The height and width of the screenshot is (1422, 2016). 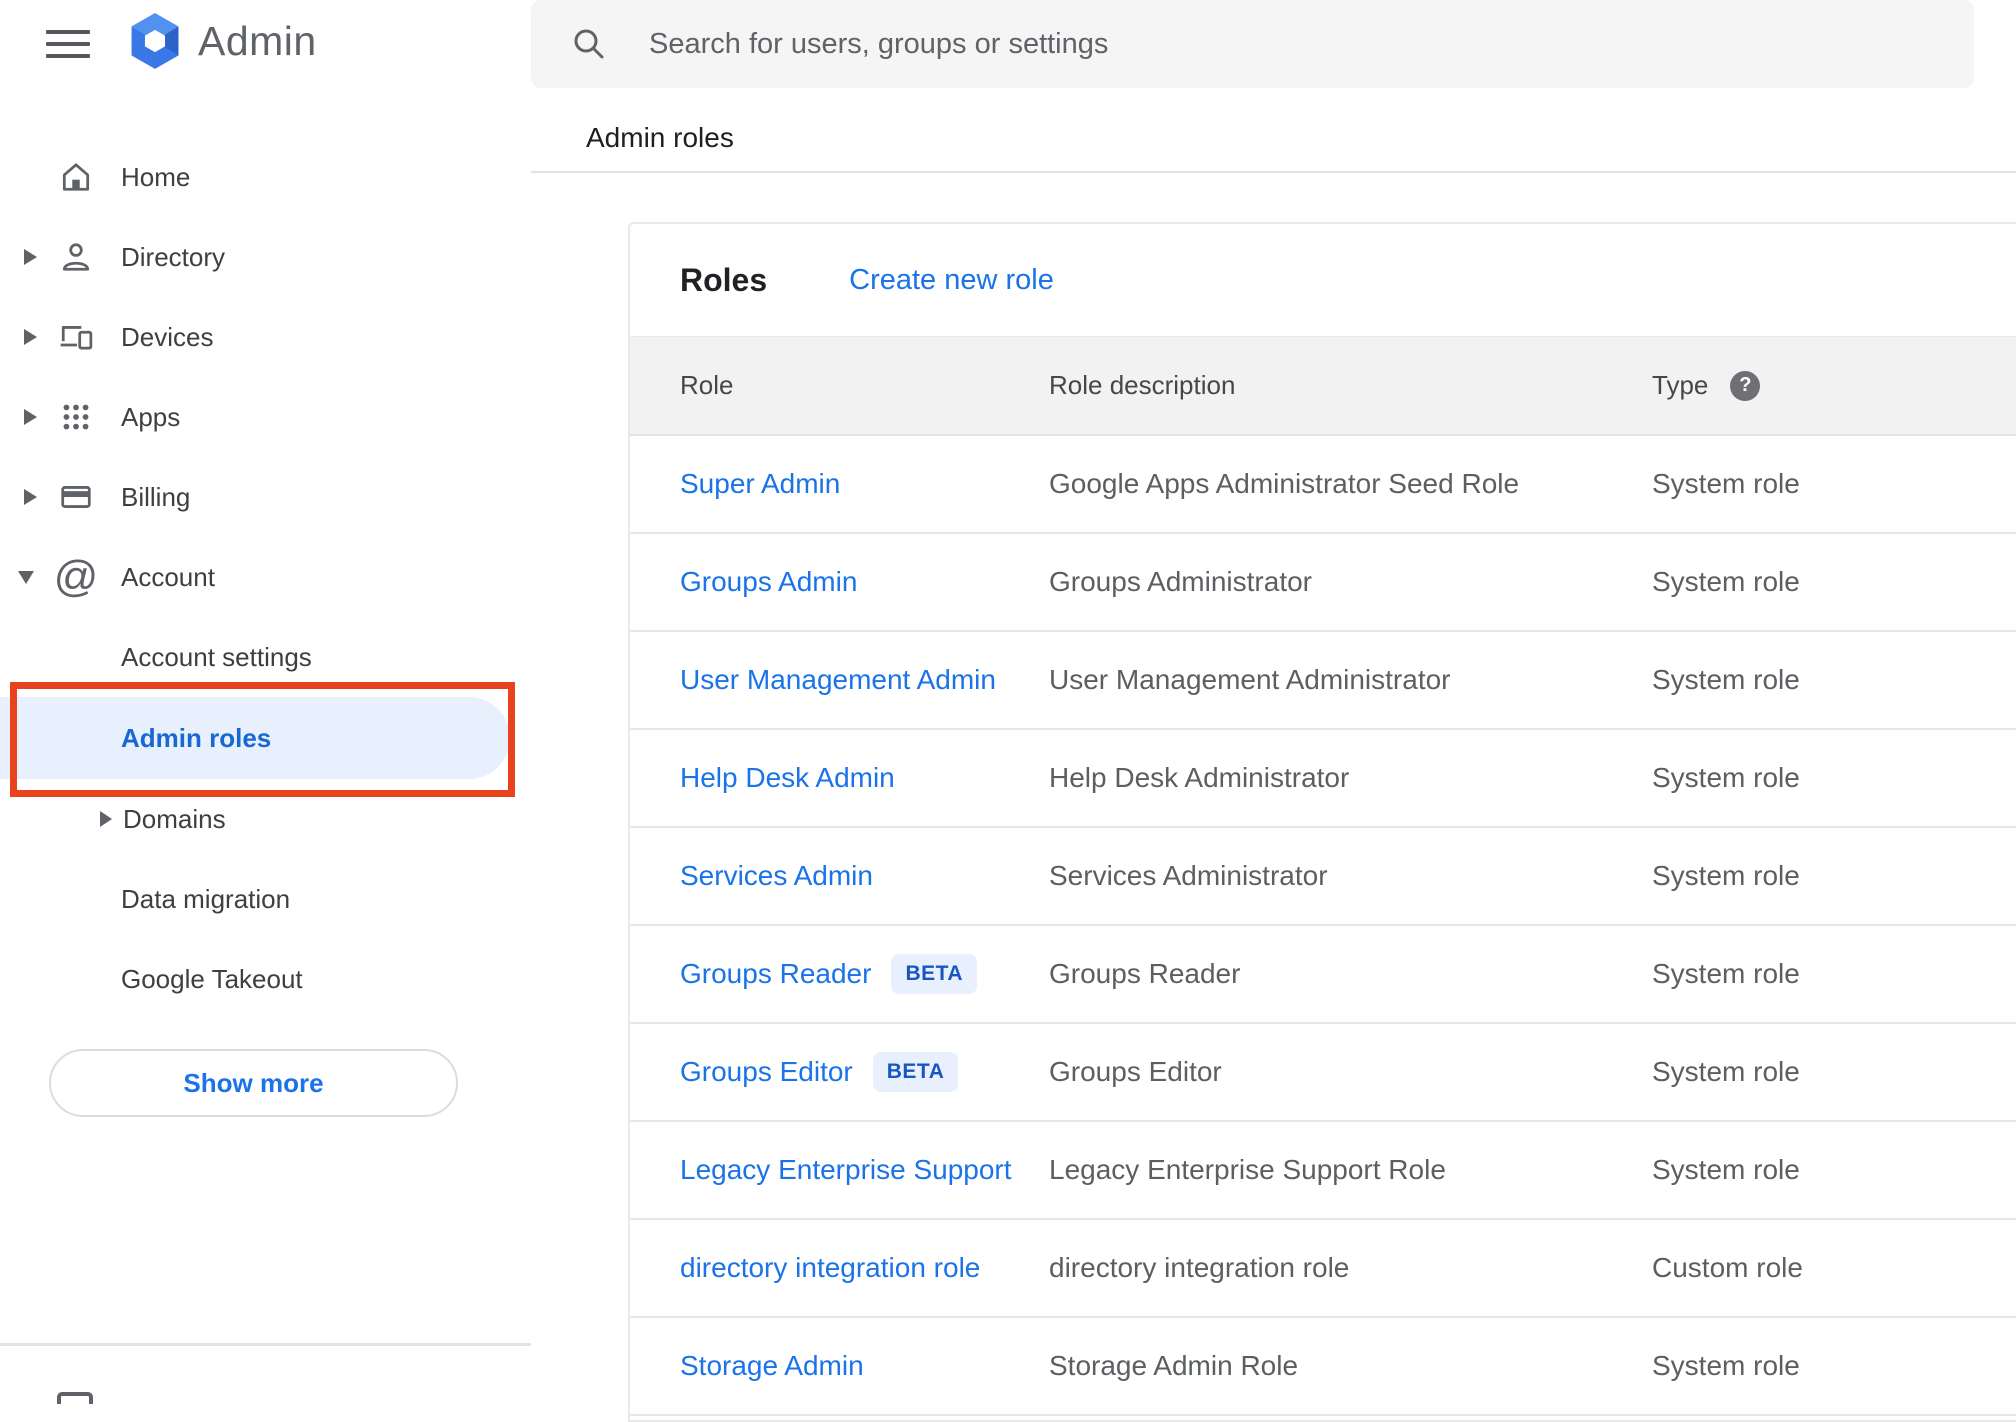 I want to click on role-link: Help Desk Admin, so click(x=787, y=778).